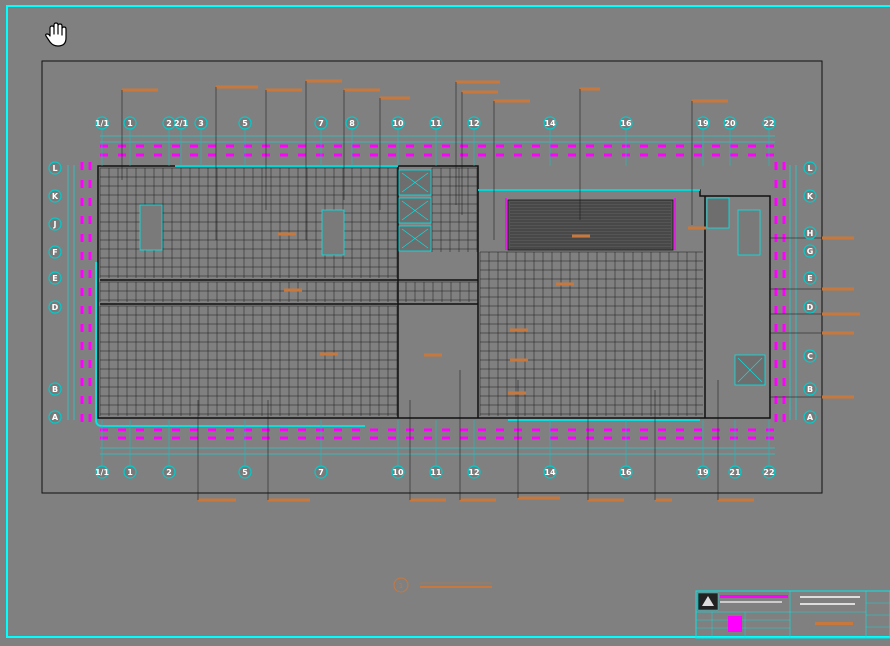 This screenshot has height=646, width=890. I want to click on svg-text: 20, so click(730, 123).